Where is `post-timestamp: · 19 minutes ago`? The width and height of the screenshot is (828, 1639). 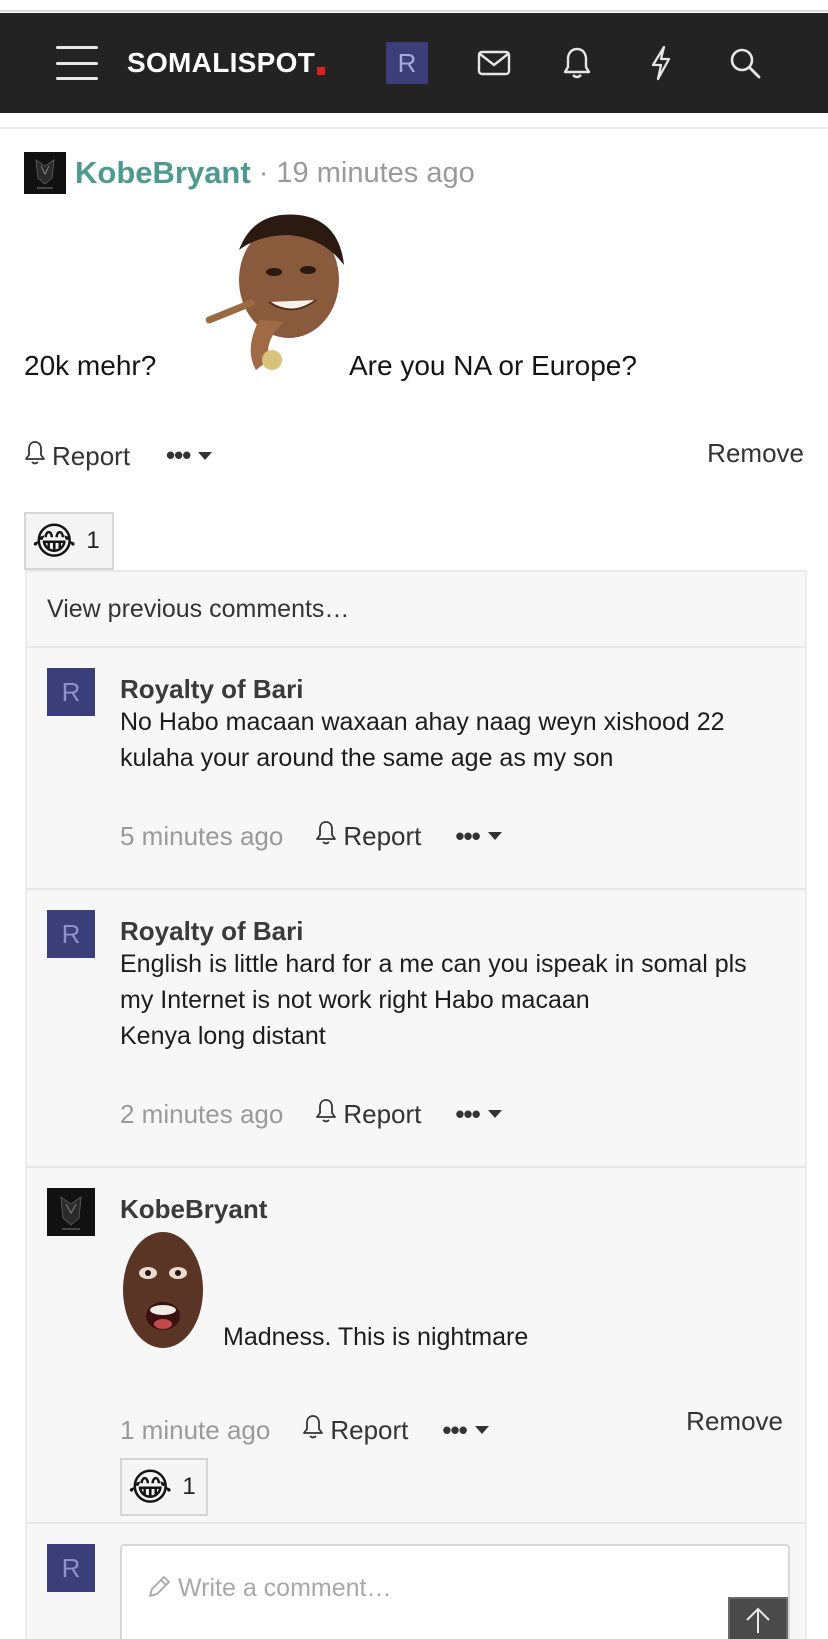
post-timestamp: · 19 minutes ago is located at coordinates (367, 173).